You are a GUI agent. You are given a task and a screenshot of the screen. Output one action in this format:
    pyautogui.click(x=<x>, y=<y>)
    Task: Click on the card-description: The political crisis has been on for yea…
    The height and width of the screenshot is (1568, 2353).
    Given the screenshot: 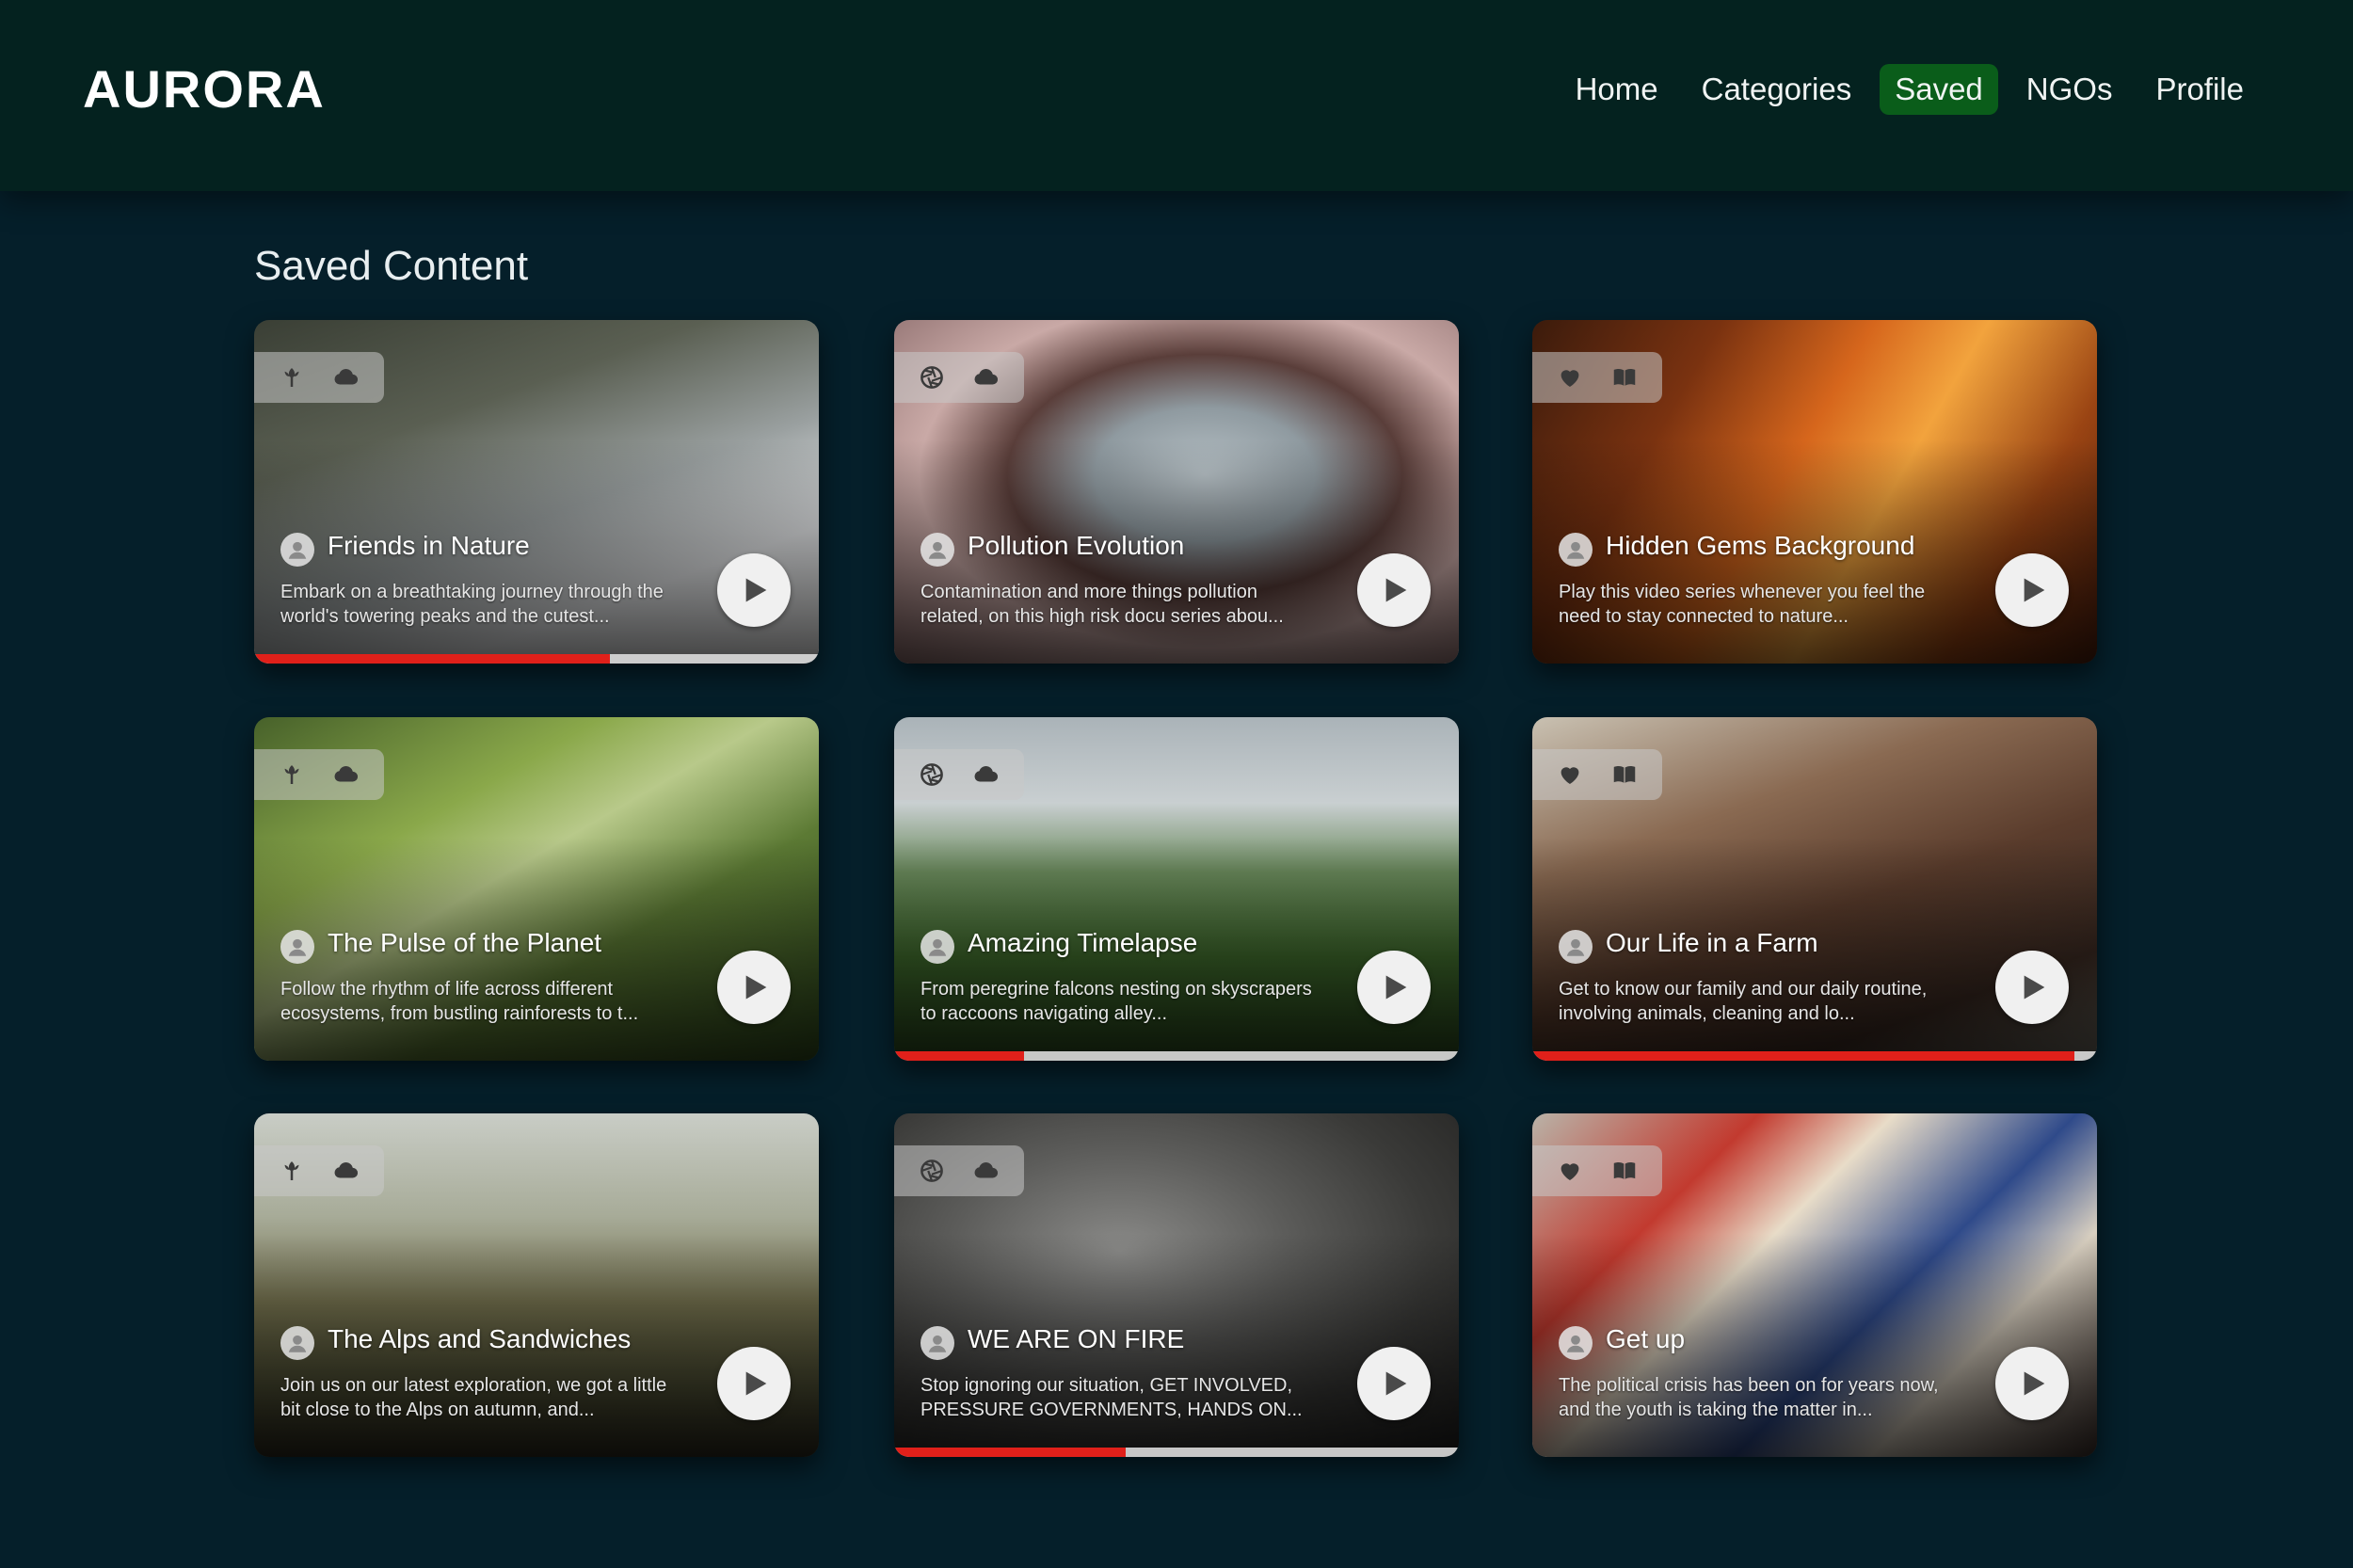 What is the action you would take?
    pyautogui.click(x=1749, y=1397)
    